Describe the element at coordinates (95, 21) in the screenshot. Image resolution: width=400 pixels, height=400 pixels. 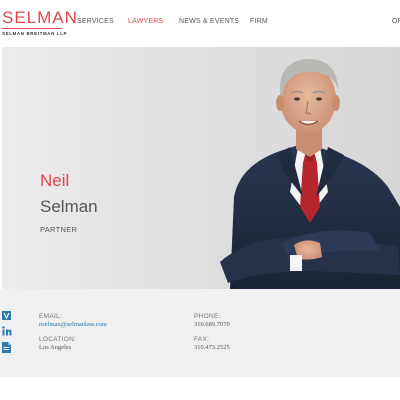
I see `nav-services: SERVICES` at that location.